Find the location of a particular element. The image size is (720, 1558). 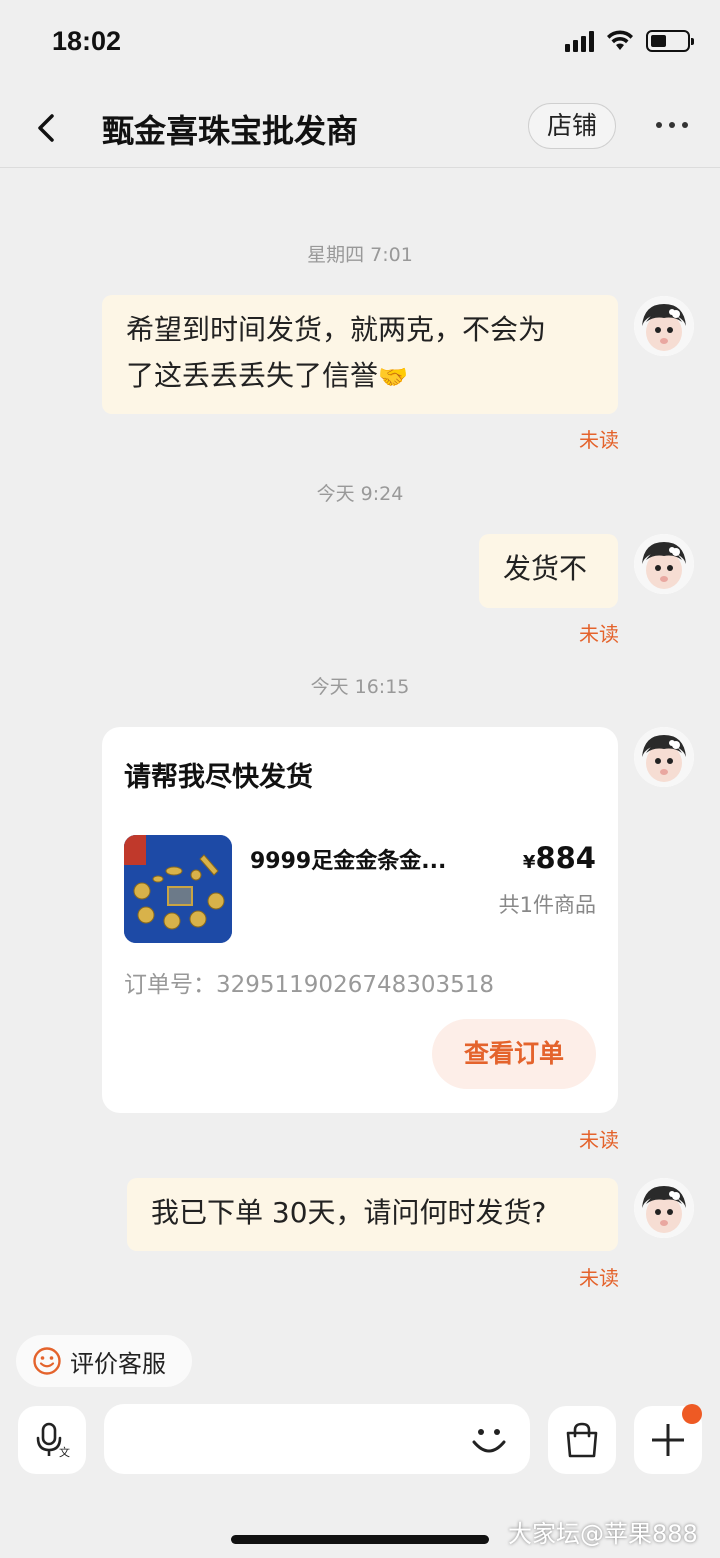

status-bar: 18:02 is located at coordinates (360, 44).